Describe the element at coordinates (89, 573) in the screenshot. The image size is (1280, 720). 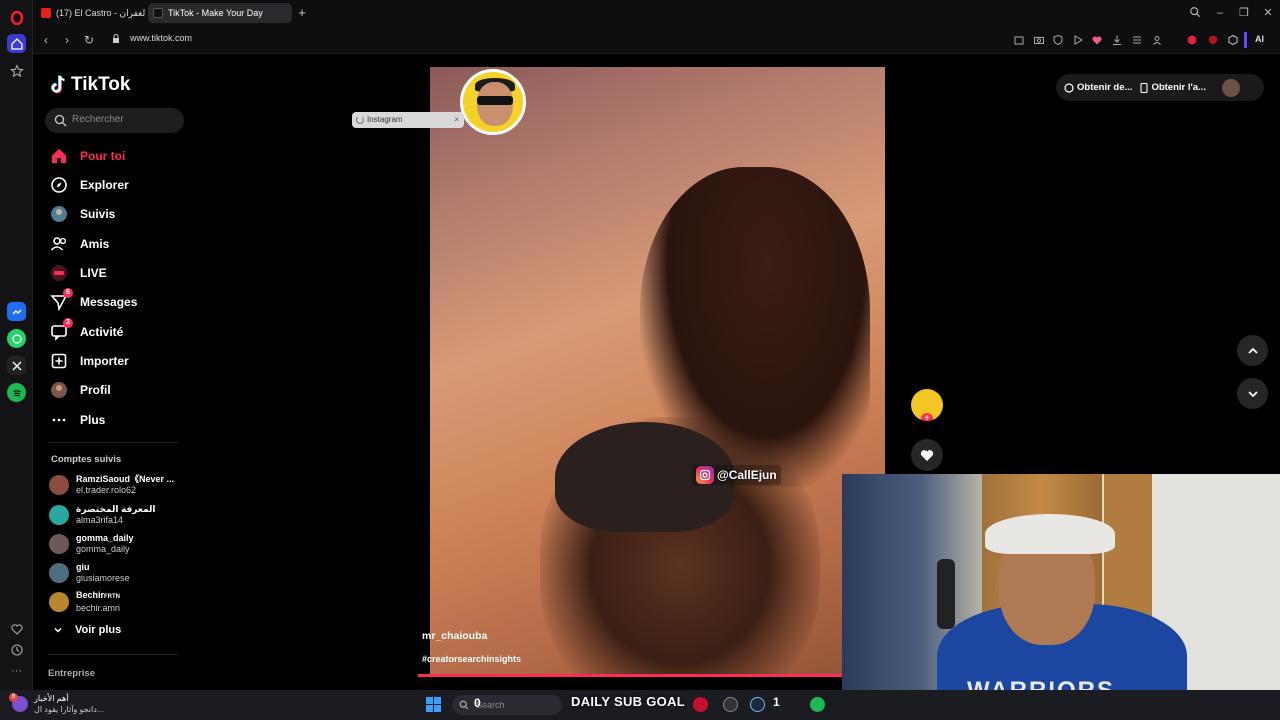
I see `following-item: giu giusiamorese` at that location.